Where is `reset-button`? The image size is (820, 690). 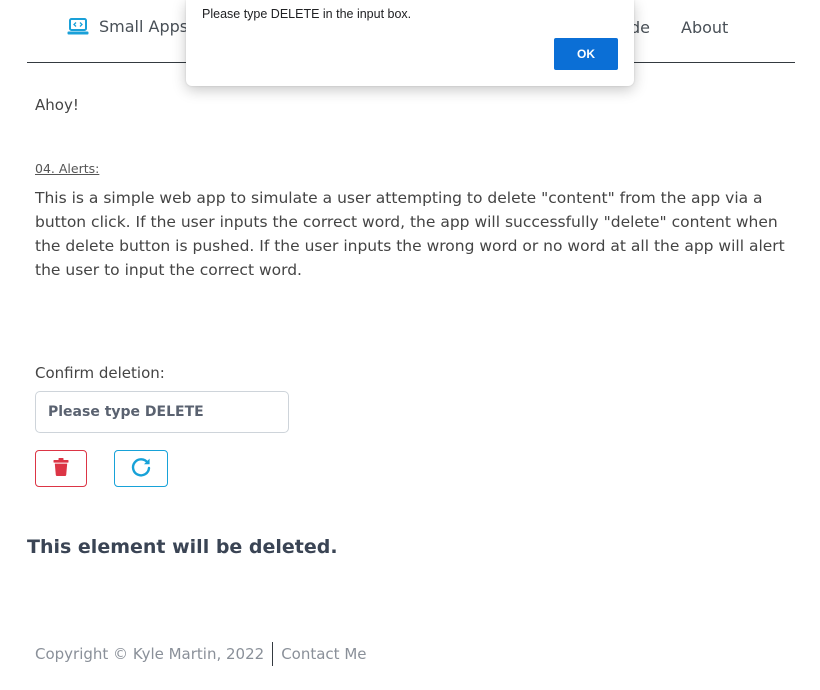 reset-button is located at coordinates (141, 468).